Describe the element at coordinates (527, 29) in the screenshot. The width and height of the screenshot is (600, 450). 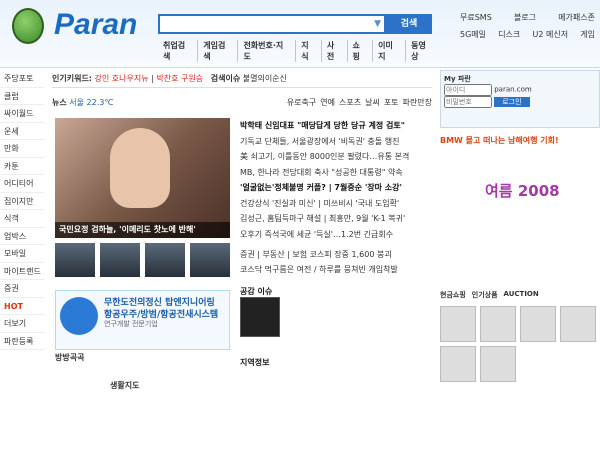
I see `header-right-links: 무료SMS 블로그 메가패스존 5G메일 디스크 U2 메신저 게임` at that location.